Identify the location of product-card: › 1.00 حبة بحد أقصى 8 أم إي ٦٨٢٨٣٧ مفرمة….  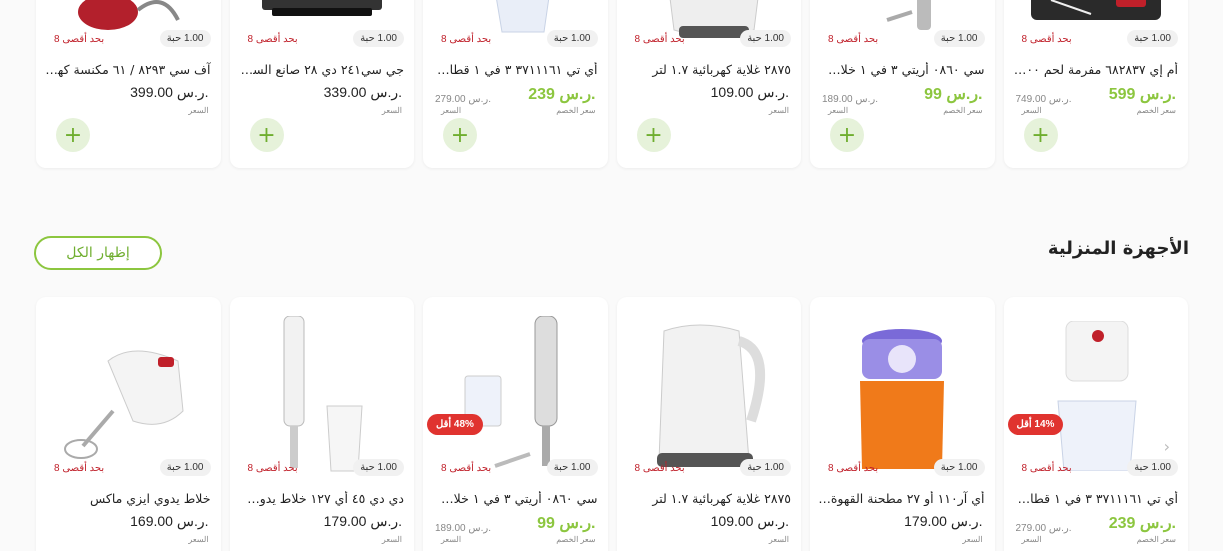
(1095, 84).